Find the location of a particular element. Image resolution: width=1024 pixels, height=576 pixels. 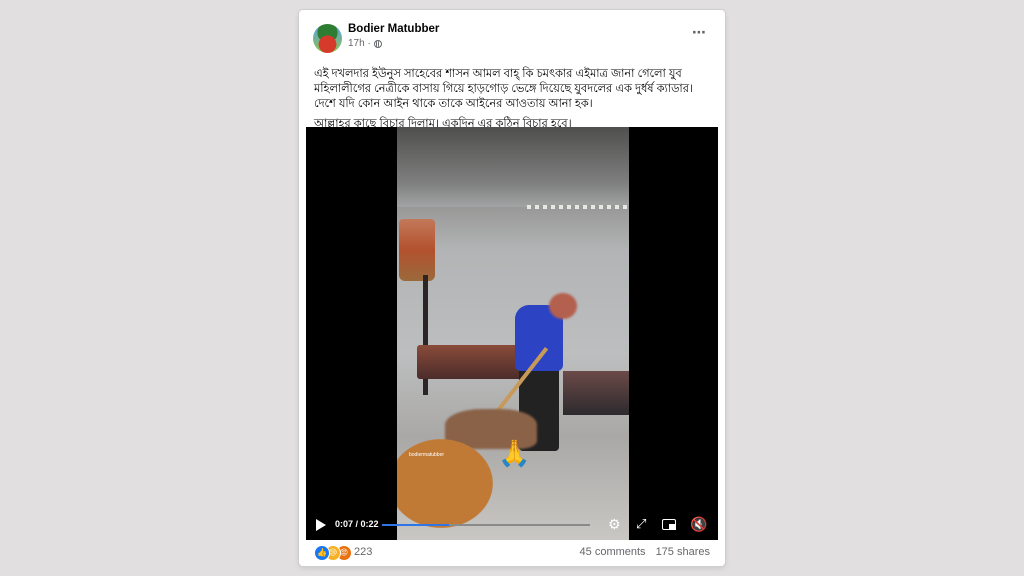

shares-count: 175 shares is located at coordinates (683, 552).